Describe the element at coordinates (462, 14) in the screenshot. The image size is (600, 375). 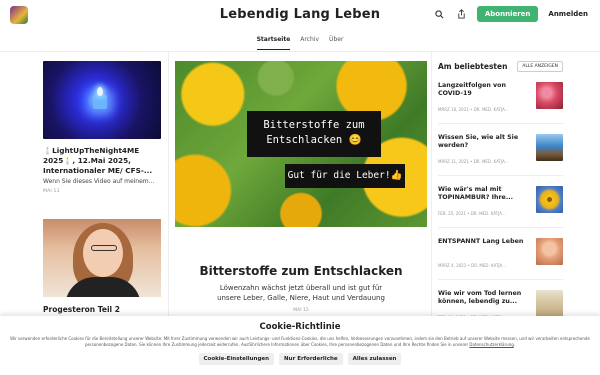
I see `share-icon` at that location.